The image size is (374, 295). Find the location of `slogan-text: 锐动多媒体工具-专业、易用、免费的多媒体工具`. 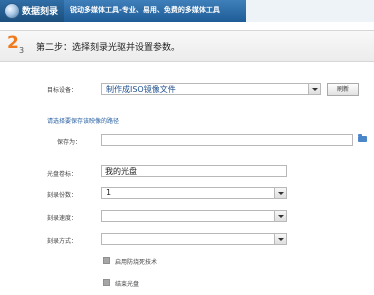

slogan-text: 锐动多媒体工具-专业、易用、免费的多媒体工具 is located at coordinates (145, 10).